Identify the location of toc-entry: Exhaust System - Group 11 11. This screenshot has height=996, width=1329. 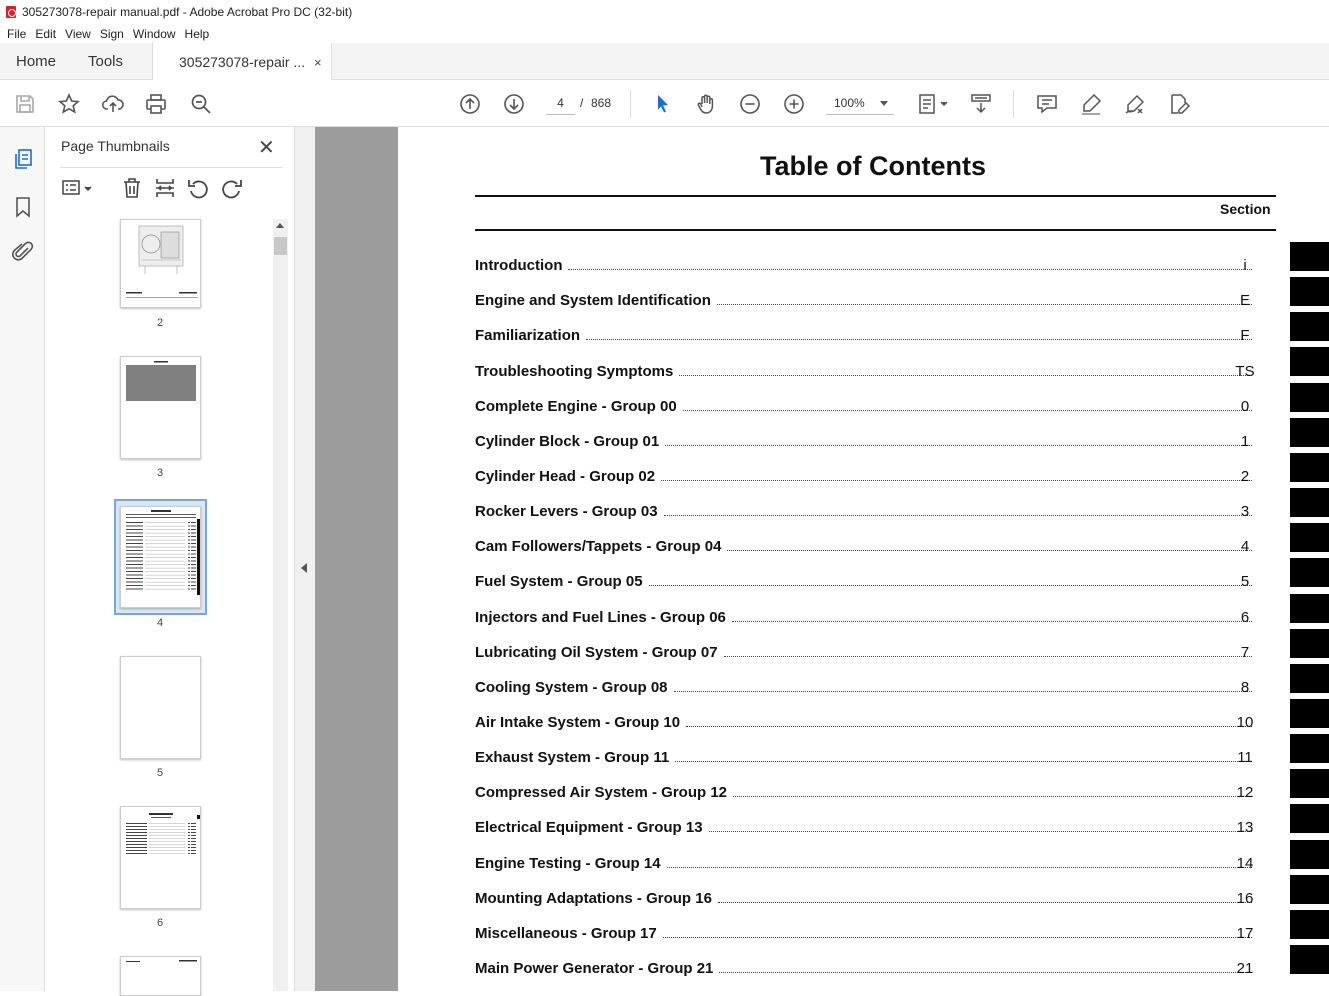
(875, 756).